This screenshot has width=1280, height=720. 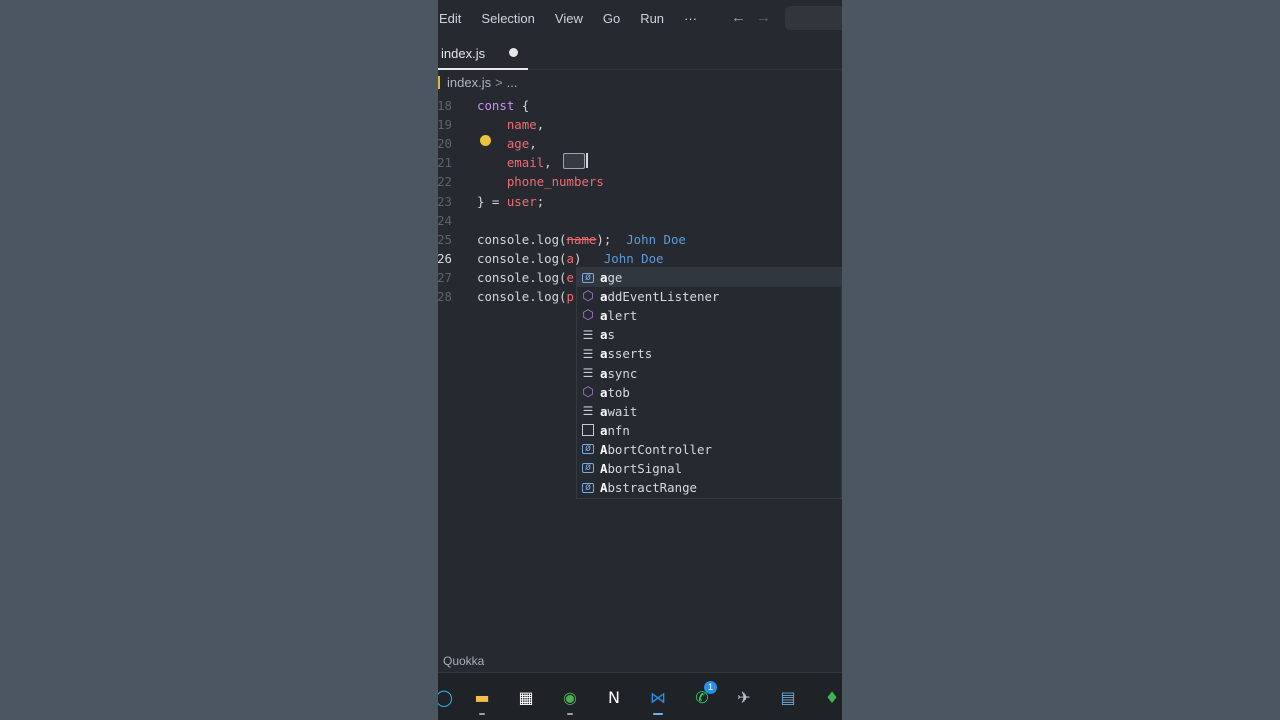 What do you see at coordinates (525, 105) in the screenshot?
I see `code-token: {` at bounding box center [525, 105].